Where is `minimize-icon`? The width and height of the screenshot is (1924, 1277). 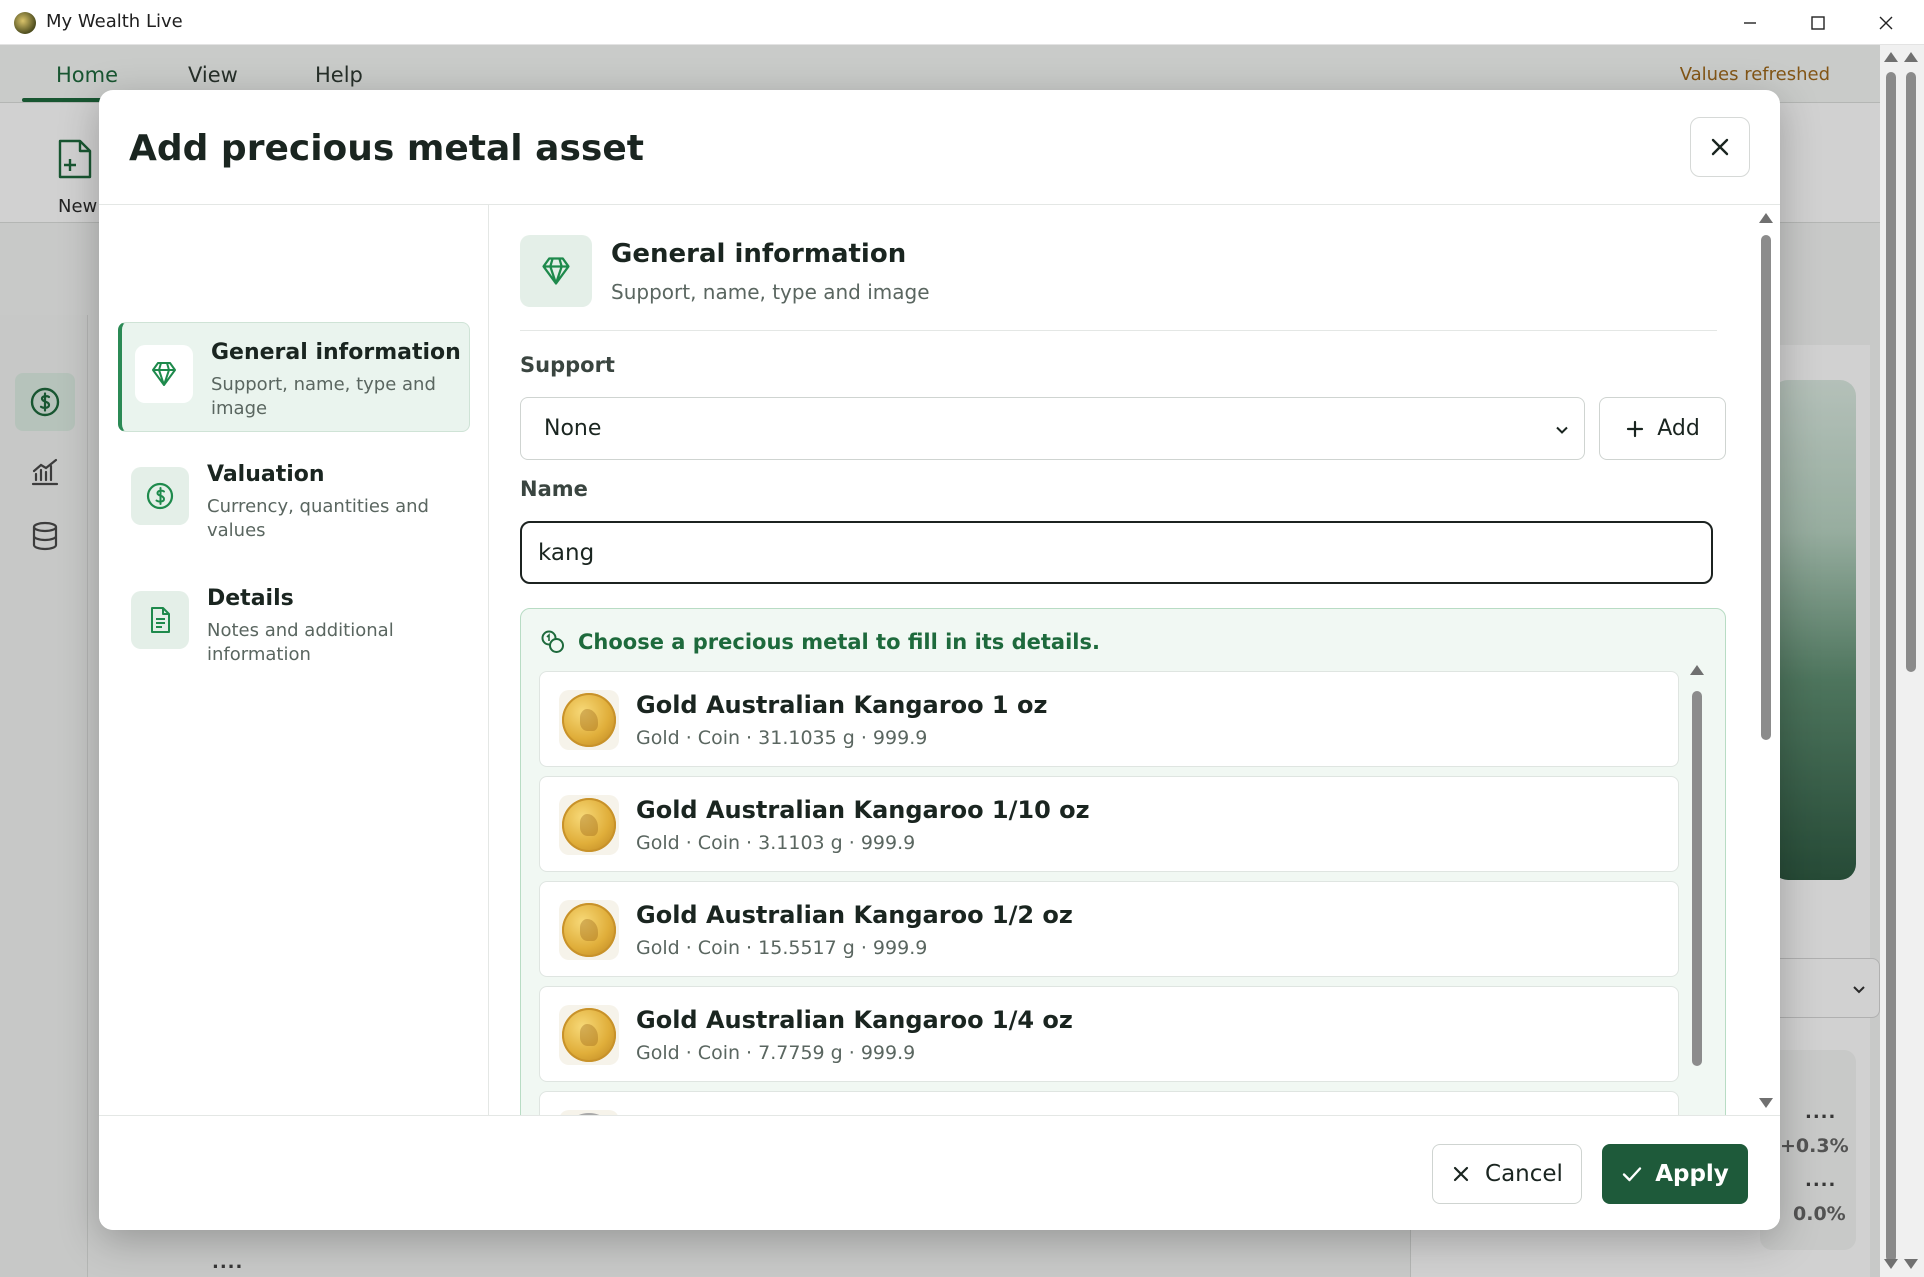
minimize-icon is located at coordinates (1750, 22).